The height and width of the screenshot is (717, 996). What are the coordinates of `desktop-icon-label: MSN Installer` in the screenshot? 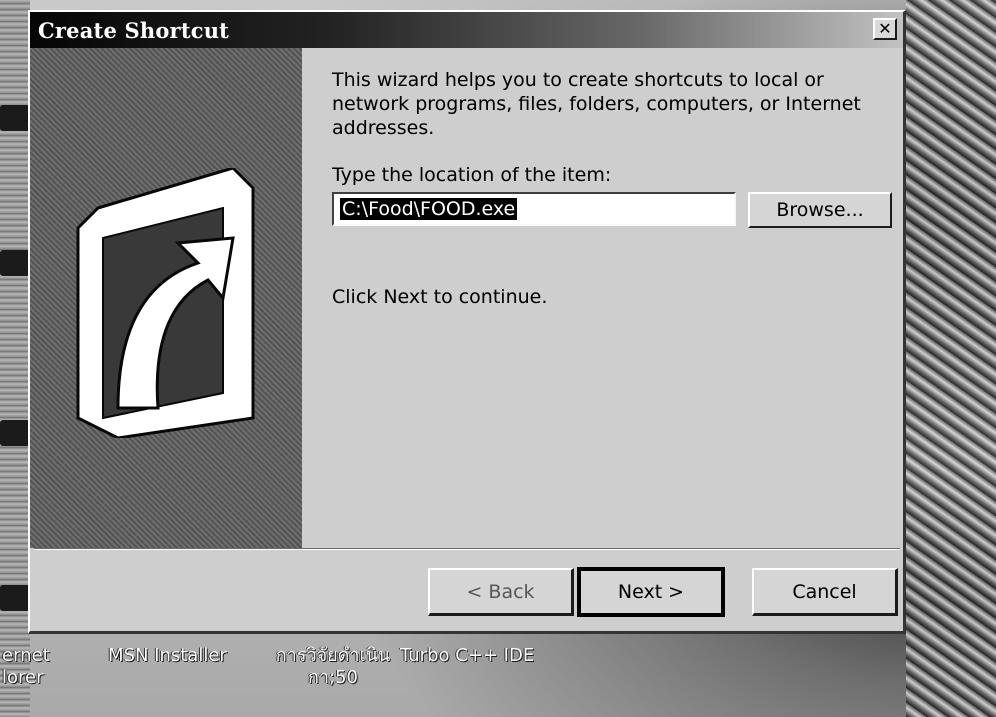 It's located at (167, 655).